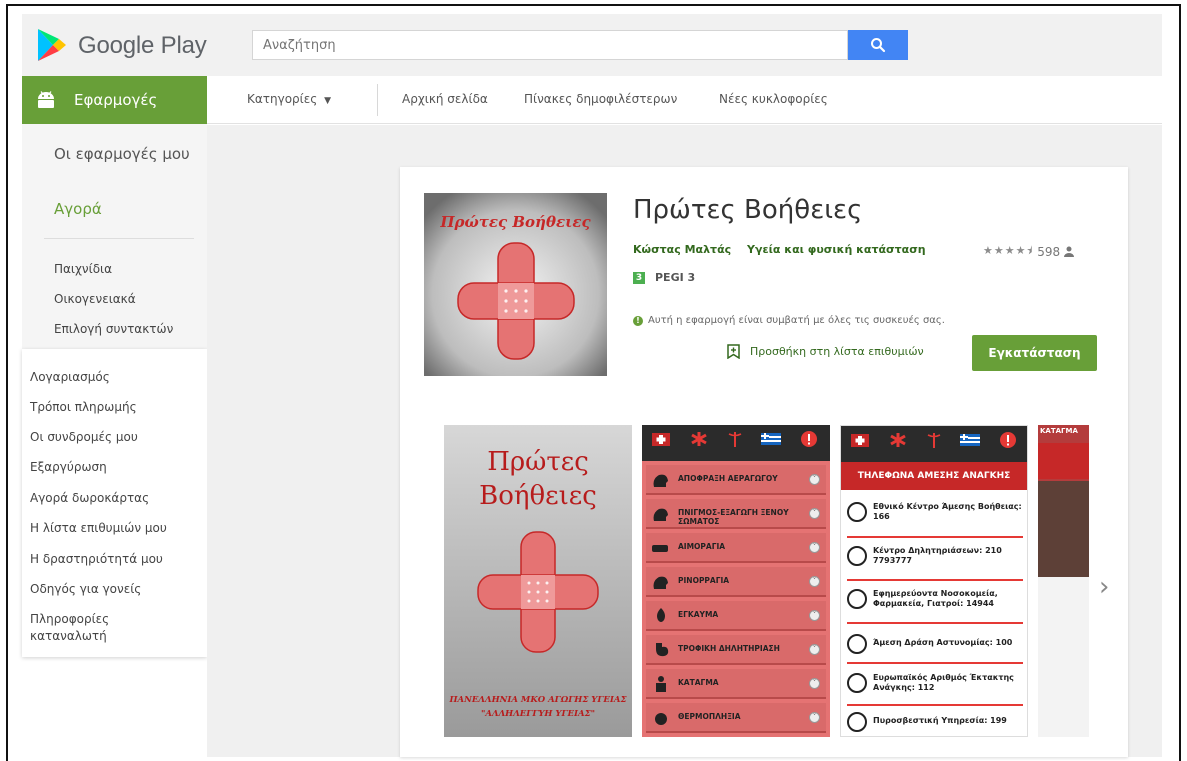  Describe the element at coordinates (1063, 657) in the screenshot. I see `screenshot-4-text-block` at that location.